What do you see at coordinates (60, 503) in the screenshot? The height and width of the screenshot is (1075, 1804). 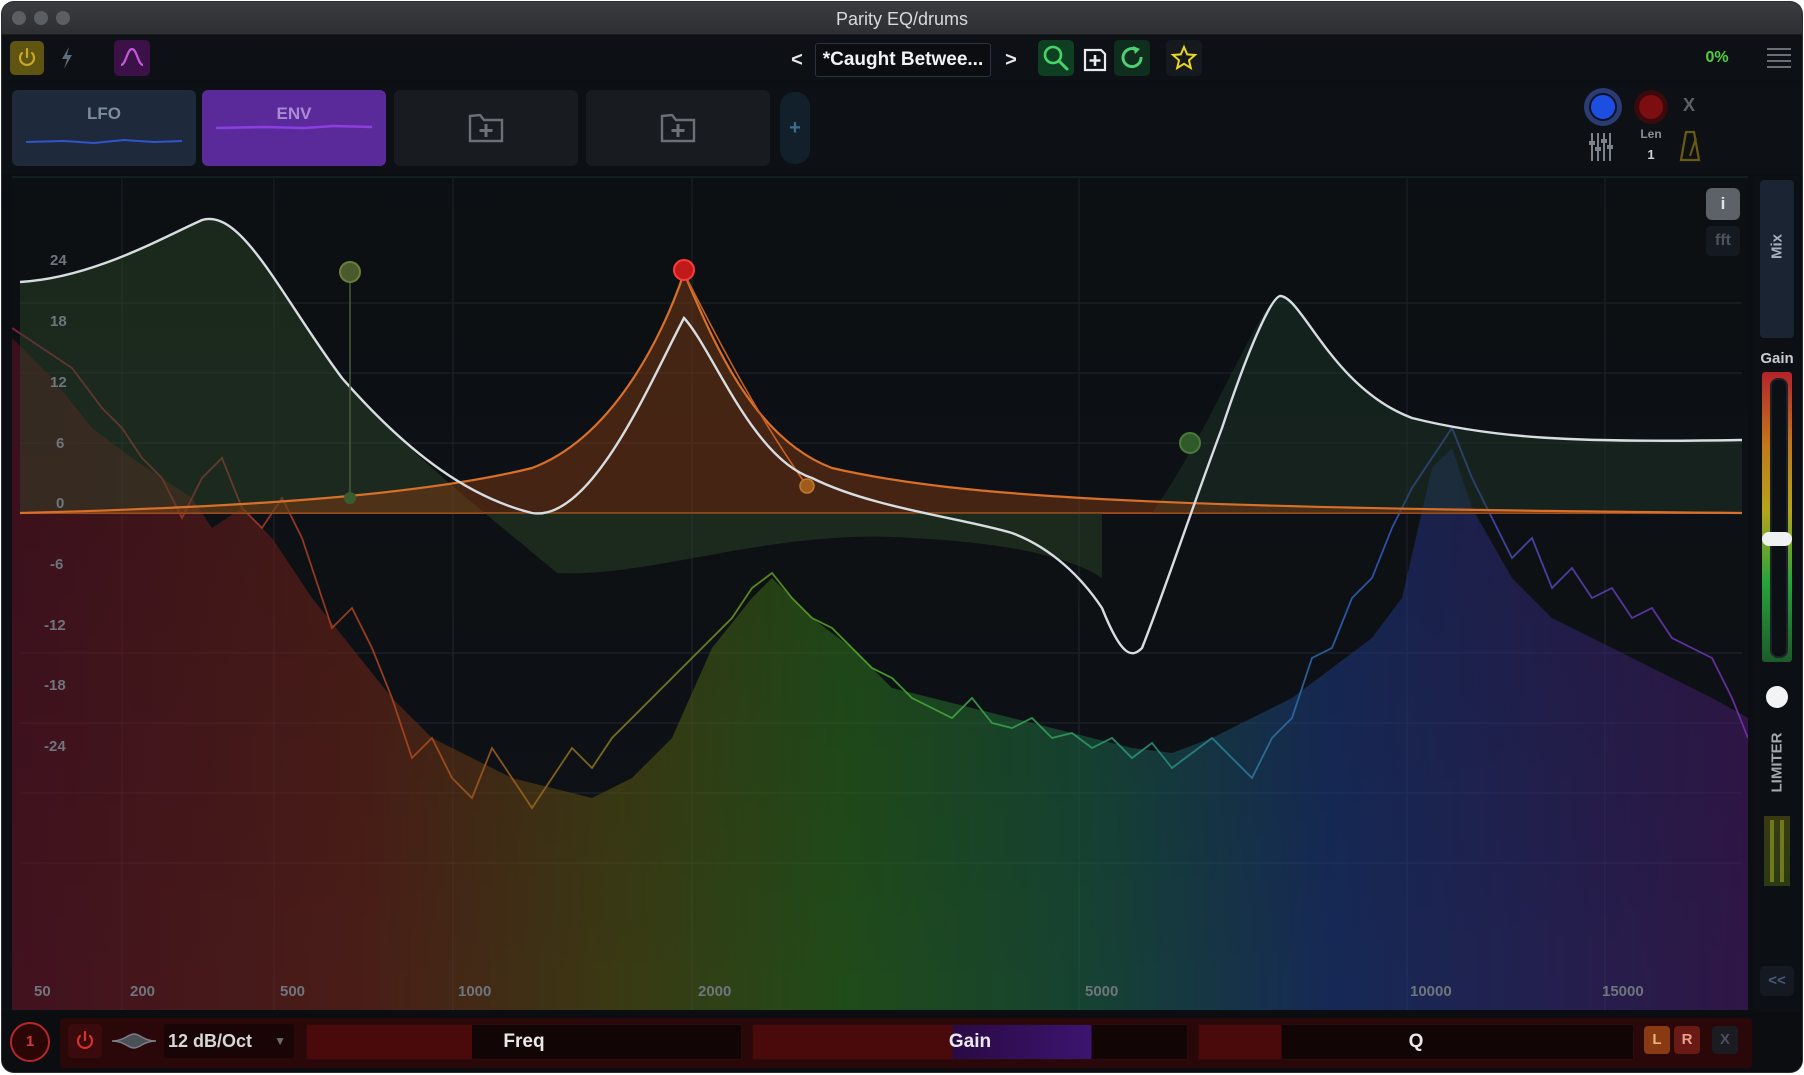 I see `db-label: 0` at bounding box center [60, 503].